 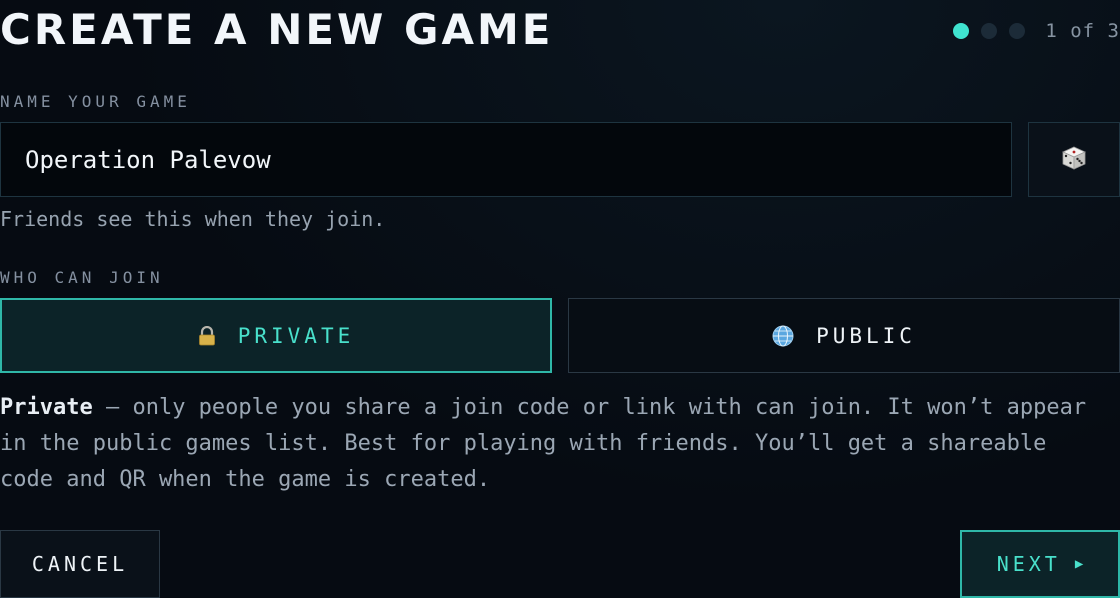 What do you see at coordinates (1036, 31) in the screenshot?
I see `step-indicator: 1 of 3` at bounding box center [1036, 31].